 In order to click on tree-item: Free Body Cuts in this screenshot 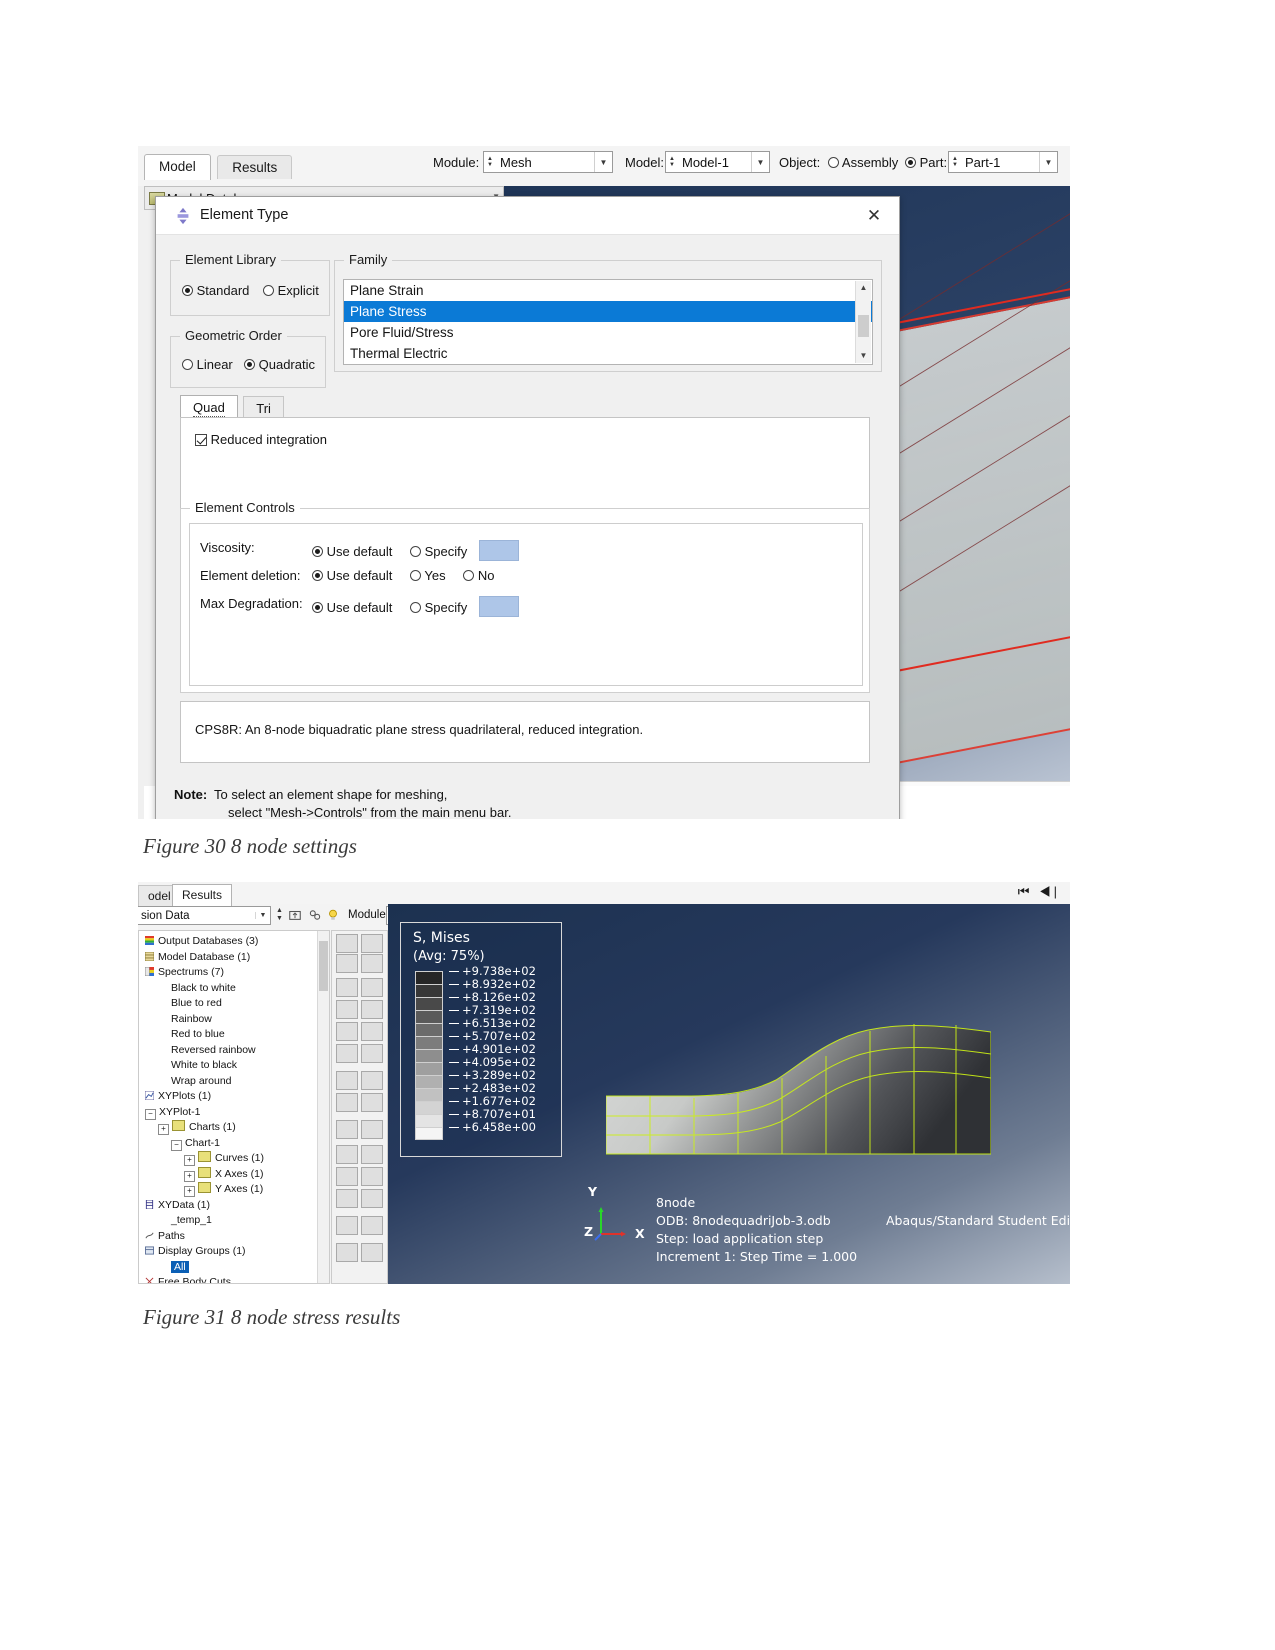, I will do `click(230, 1279)`.